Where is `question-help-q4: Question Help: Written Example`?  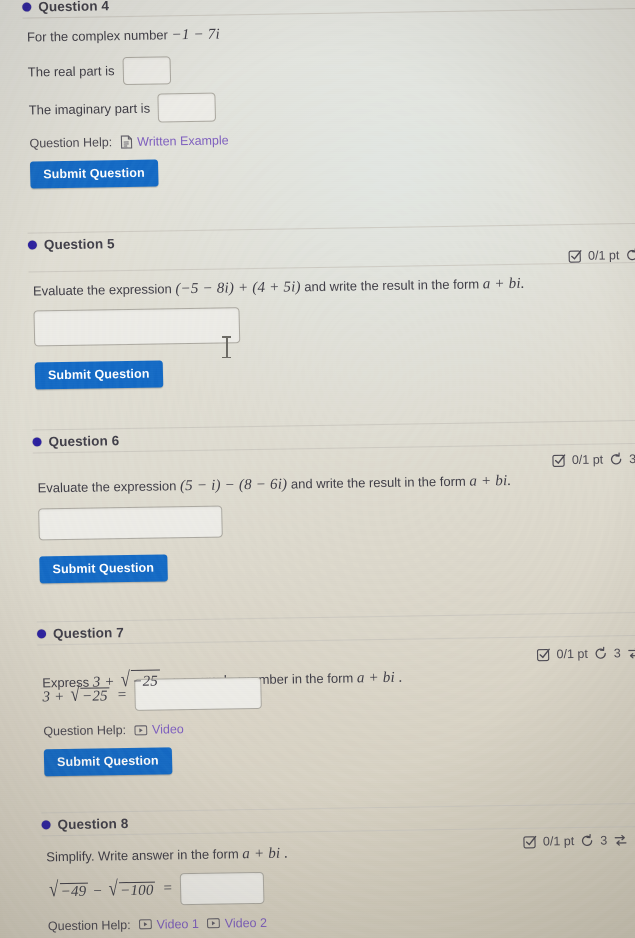 question-help-q4: Question Help: Written Example is located at coordinates (332, 138).